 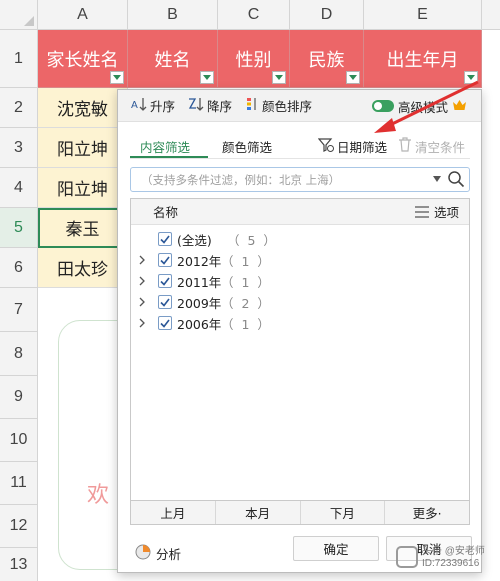 What do you see at coordinates (456, 181) in the screenshot?
I see `search-icon` at bounding box center [456, 181].